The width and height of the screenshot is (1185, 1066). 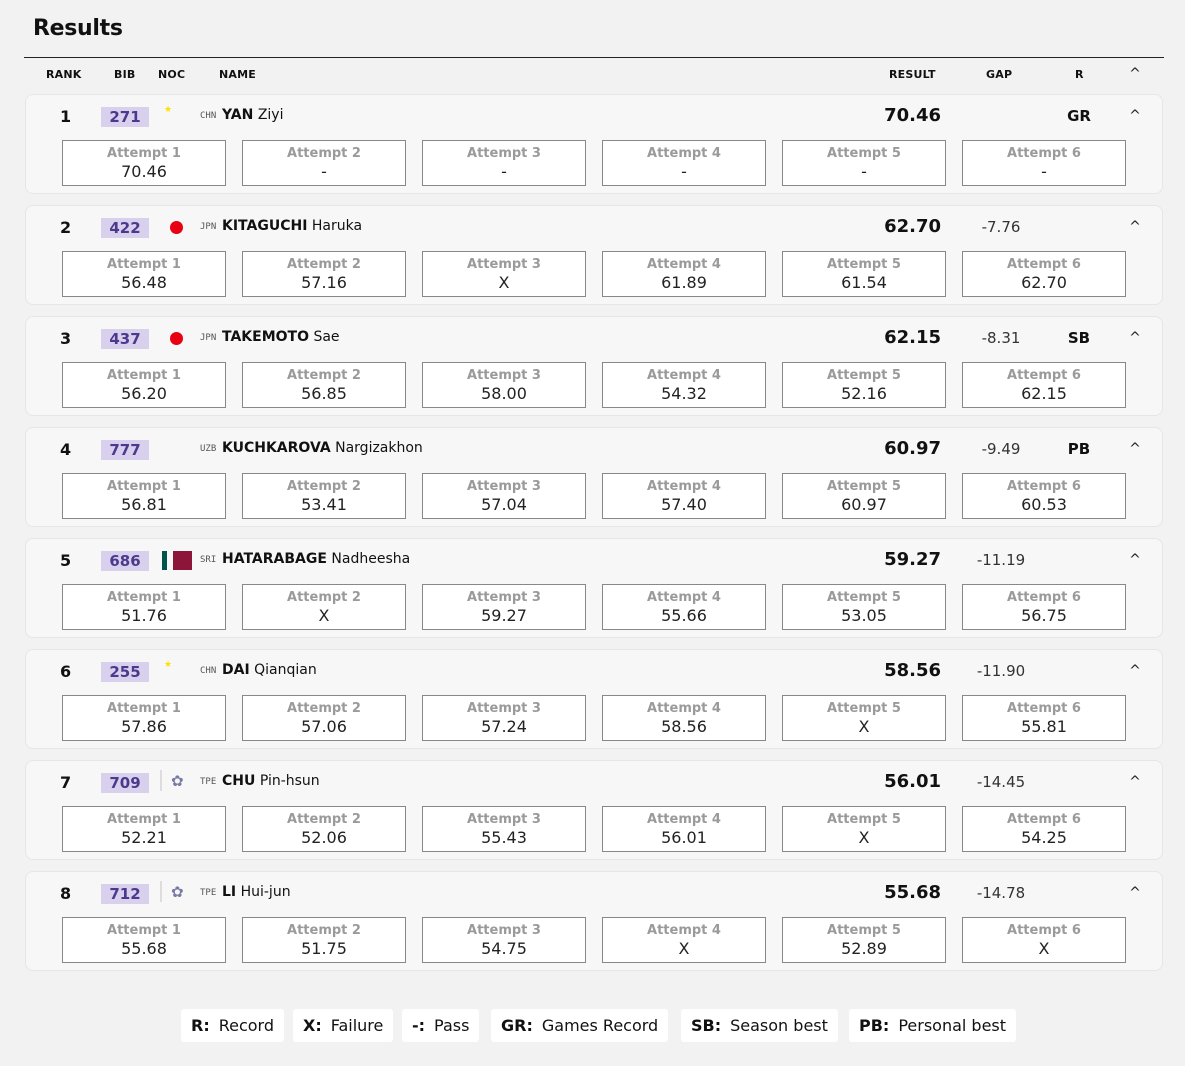 I want to click on attempt-value: 56.75, so click(x=1044, y=615).